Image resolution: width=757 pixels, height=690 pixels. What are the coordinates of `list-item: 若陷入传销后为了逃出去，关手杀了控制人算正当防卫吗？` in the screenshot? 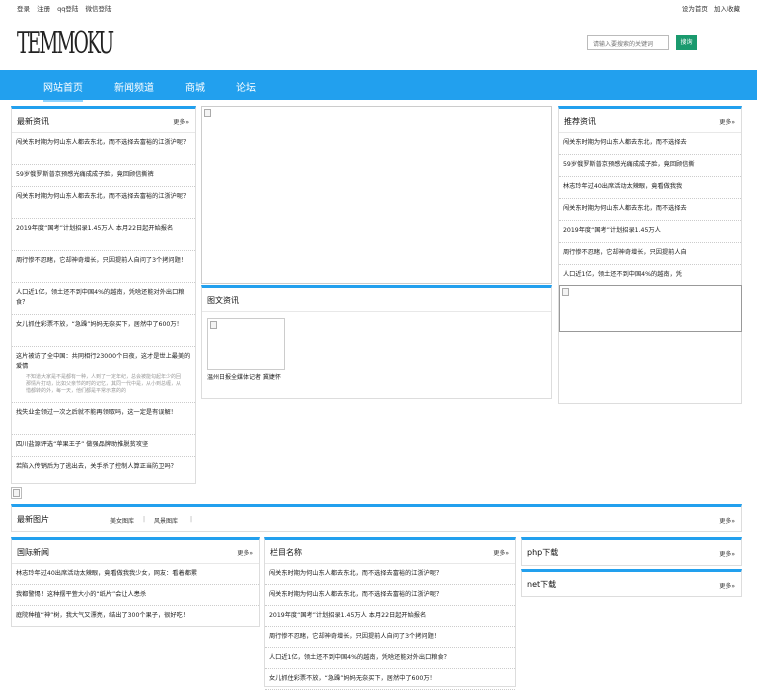 It's located at (103, 471).